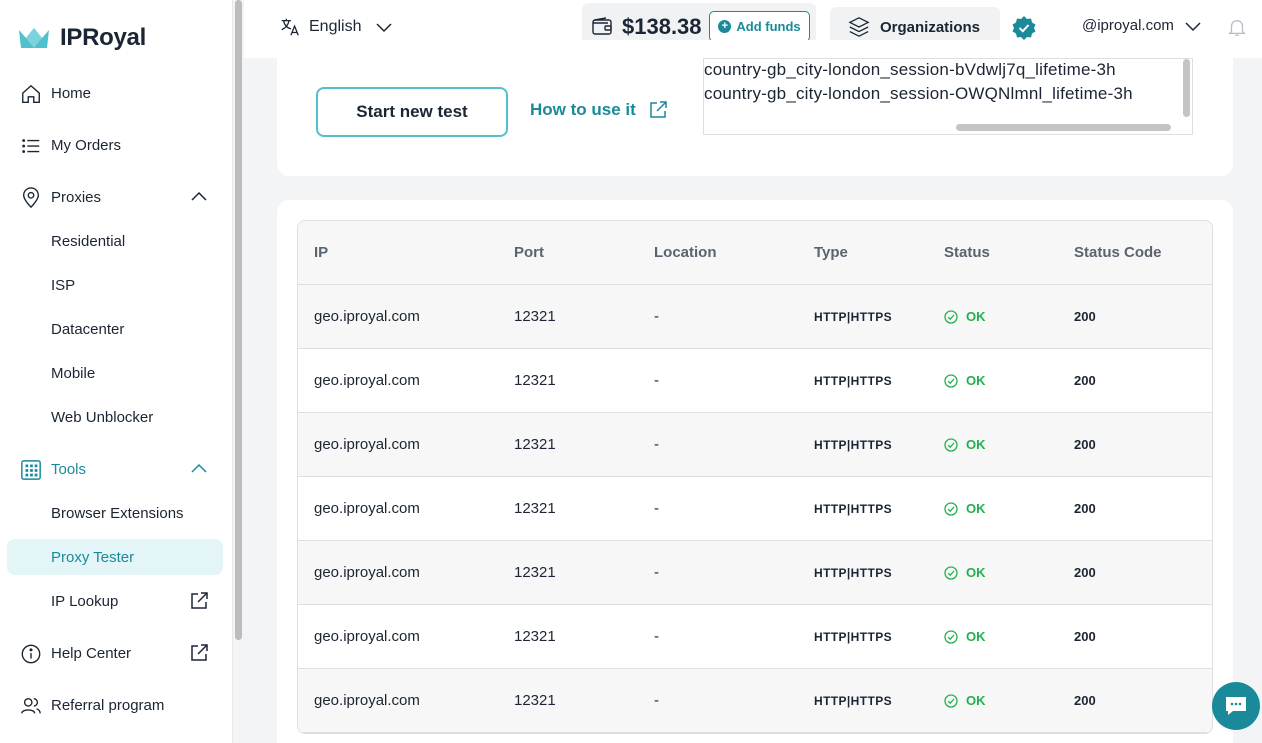  What do you see at coordinates (73, 373) in the screenshot?
I see `sidebar-item-label: Mobile` at bounding box center [73, 373].